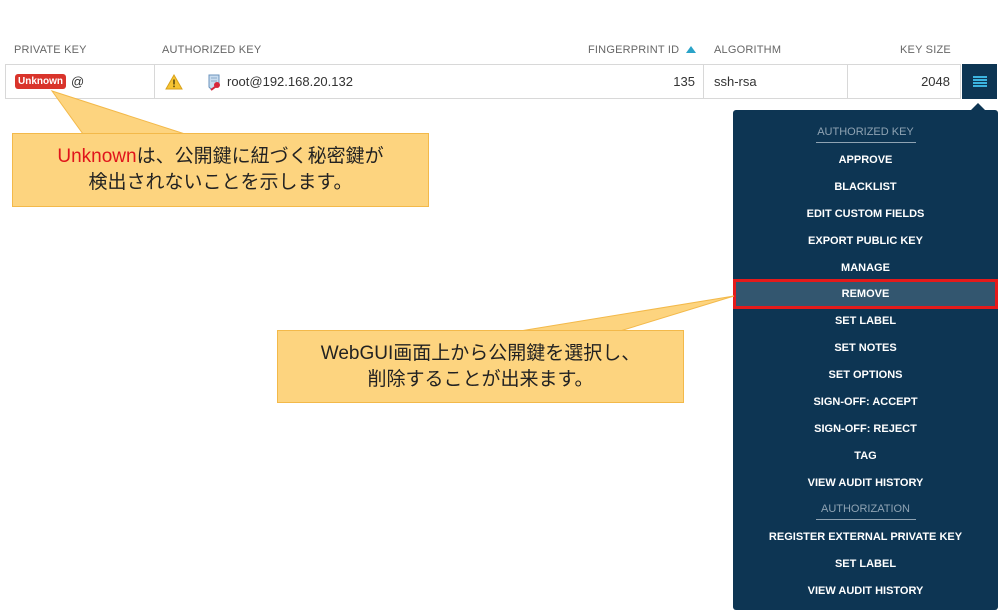 The height and width of the screenshot is (615, 1000). What do you see at coordinates (865, 509) in the screenshot?
I see `section-title: AUTHORIZATION` at bounding box center [865, 509].